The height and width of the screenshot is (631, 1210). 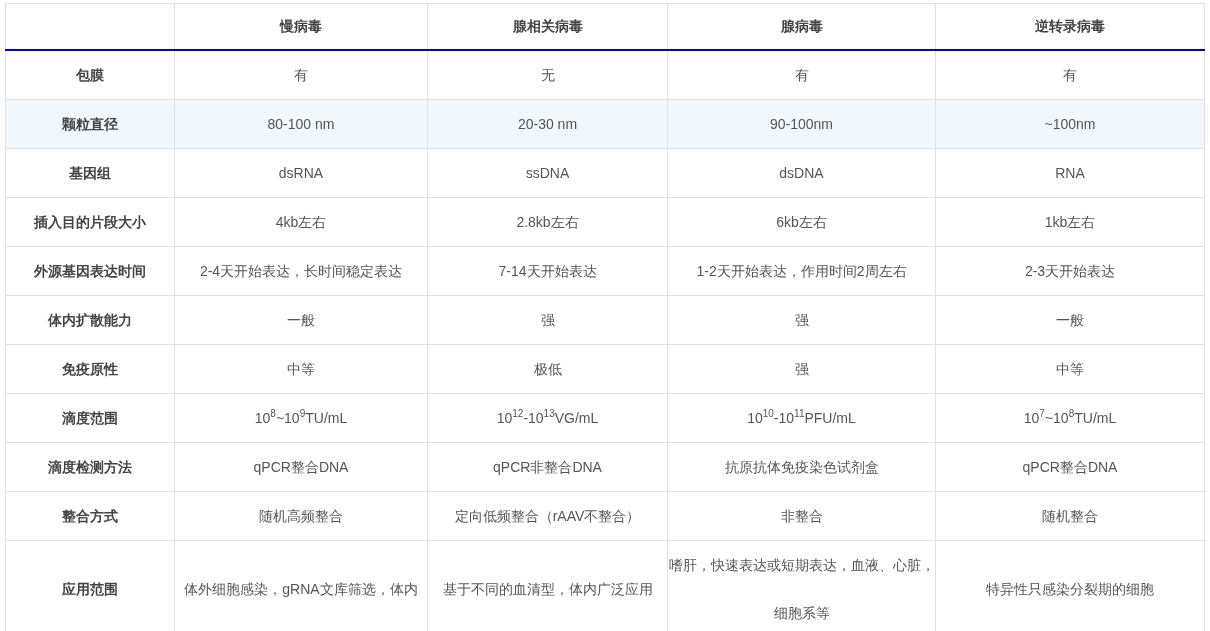 I want to click on table-cell-text: 抗原抗体免疫染色试剂盒, so click(x=801, y=467).